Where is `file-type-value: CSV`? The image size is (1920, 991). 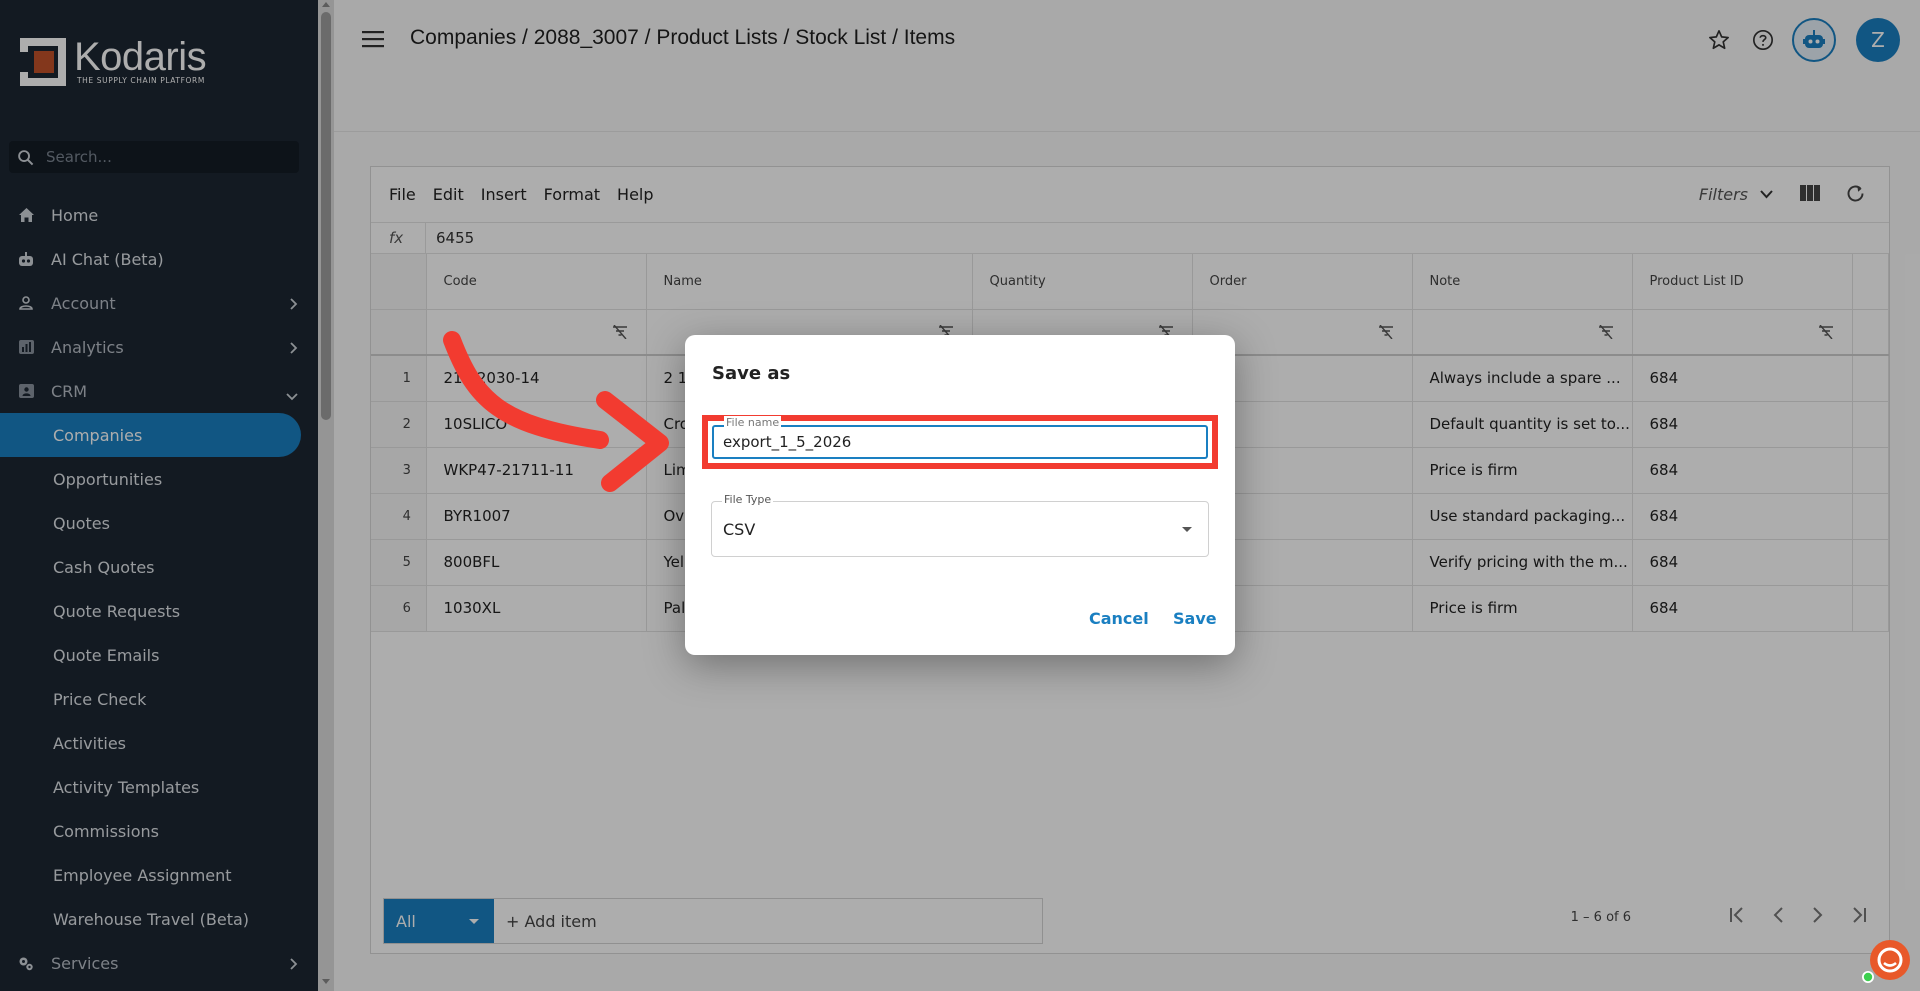
file-type-value: CSV is located at coordinates (739, 529).